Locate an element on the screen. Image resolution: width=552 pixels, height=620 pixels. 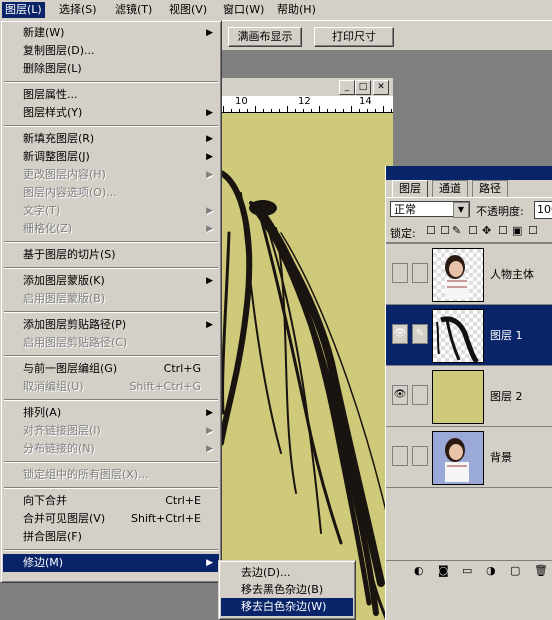
tab-channels: 通道 is located at coordinates (450, 188).